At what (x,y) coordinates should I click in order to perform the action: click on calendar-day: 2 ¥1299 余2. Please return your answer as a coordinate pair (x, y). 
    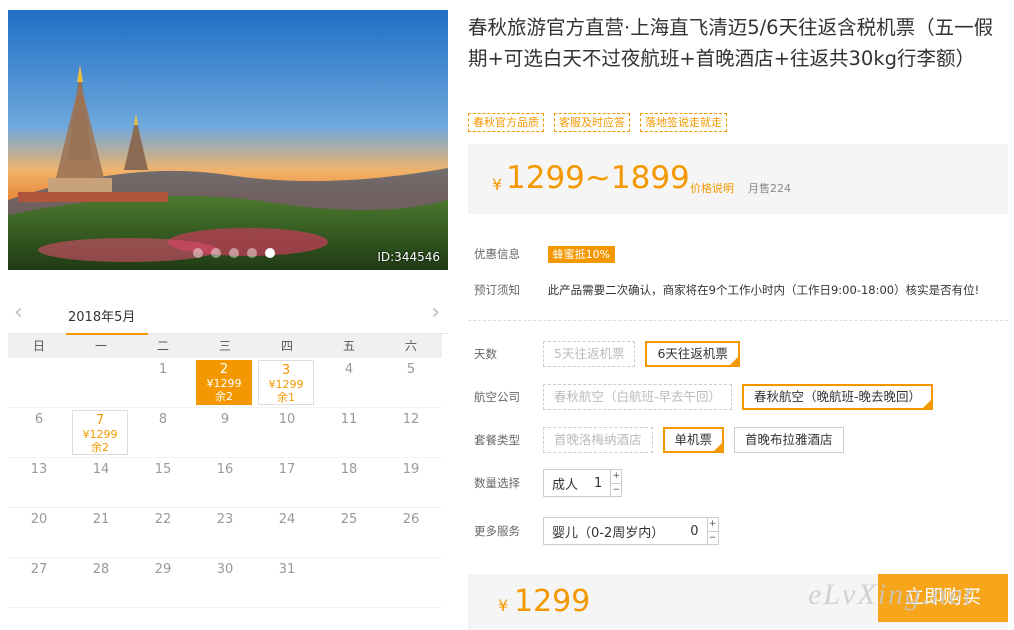
    Looking at the image, I should click on (225, 383).